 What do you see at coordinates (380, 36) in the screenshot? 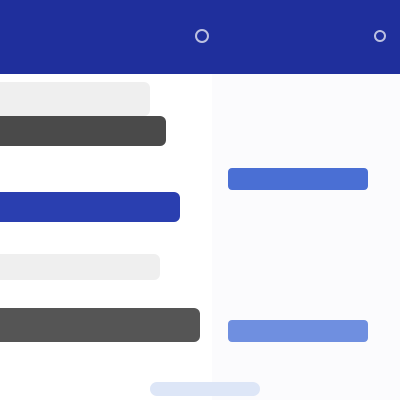
I see `more-icon` at bounding box center [380, 36].